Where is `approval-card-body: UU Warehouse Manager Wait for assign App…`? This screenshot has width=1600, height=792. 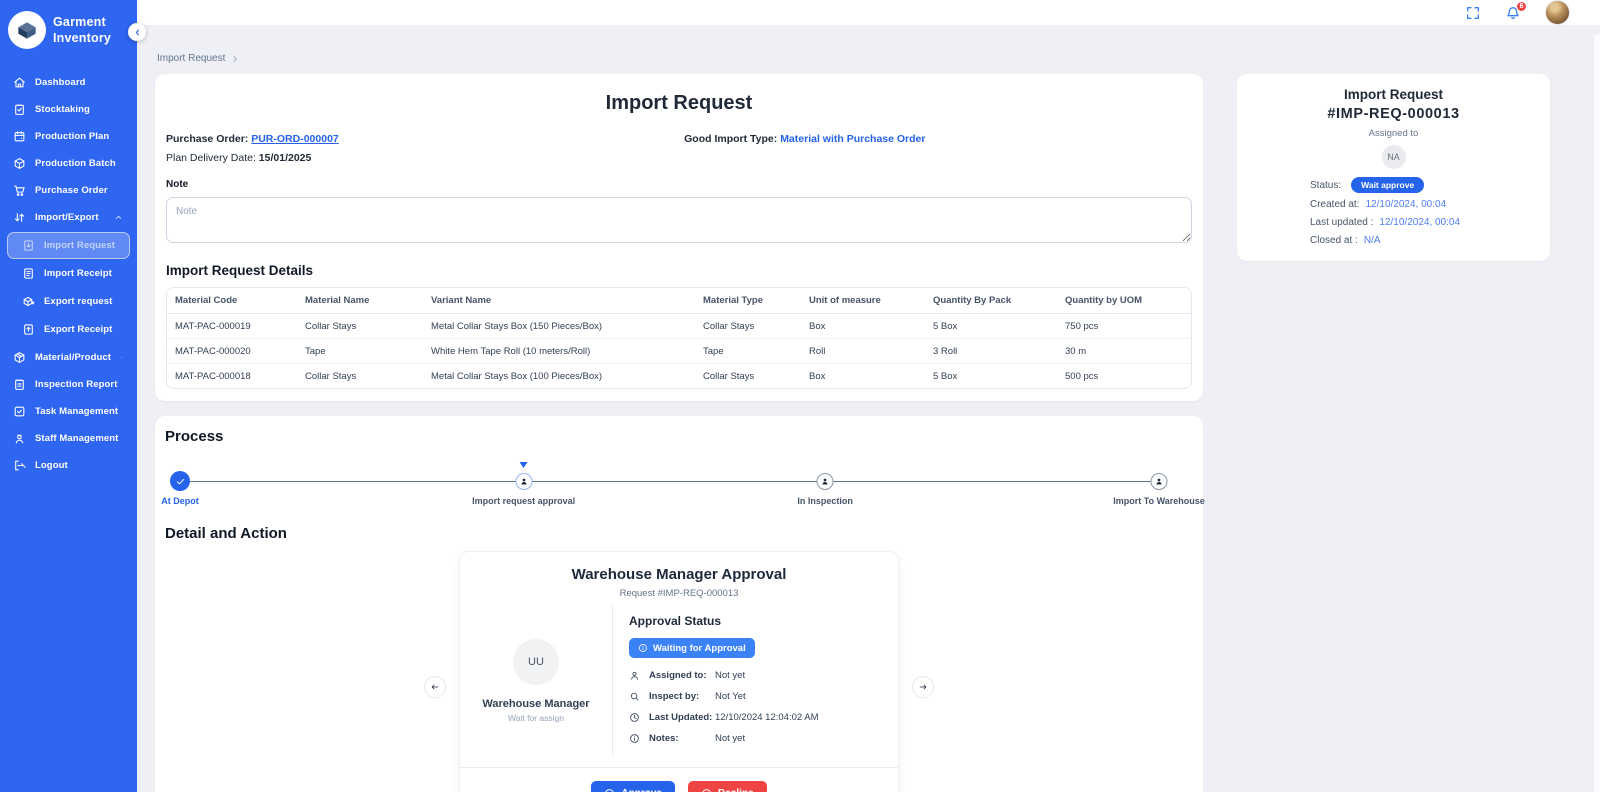 approval-card-body: UU Warehouse Manager Wait for assign App… is located at coordinates (679, 680).